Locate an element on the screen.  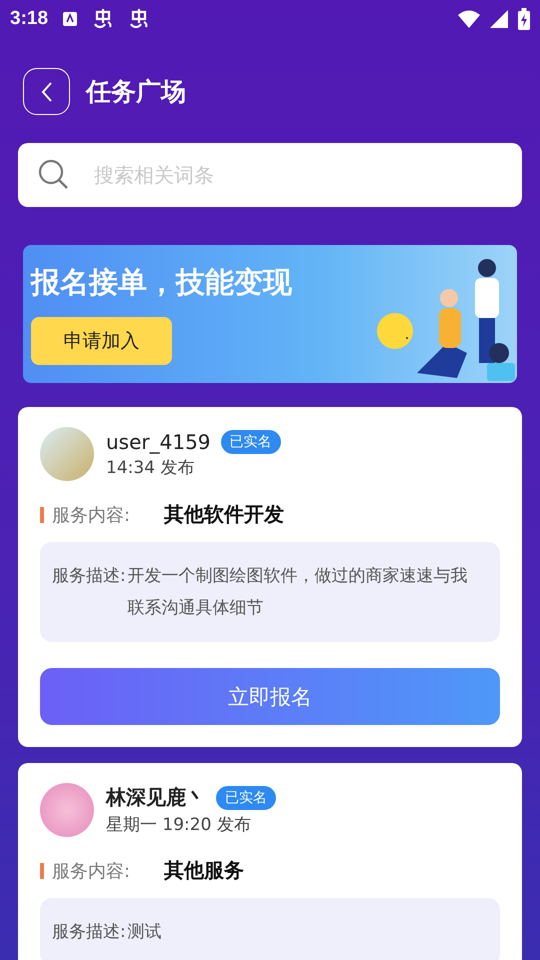
post-time: 14:34 发布 is located at coordinates (151, 467).